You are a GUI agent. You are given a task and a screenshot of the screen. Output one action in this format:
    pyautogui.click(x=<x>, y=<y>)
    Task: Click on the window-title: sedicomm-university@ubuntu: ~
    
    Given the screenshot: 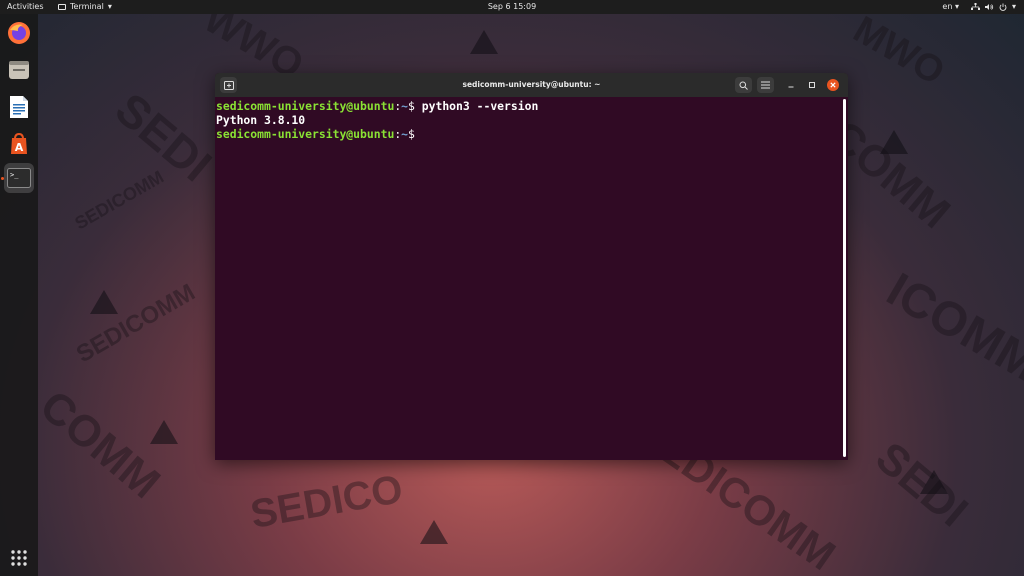 What is the action you would take?
    pyautogui.click(x=531, y=84)
    